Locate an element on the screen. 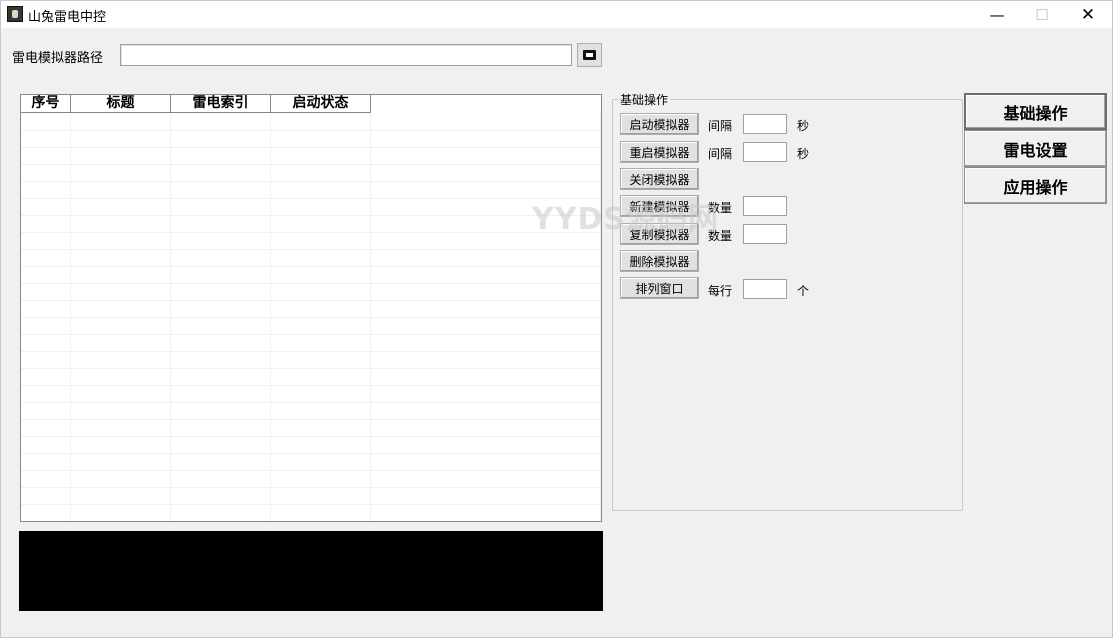  per-row-input is located at coordinates (765, 289).